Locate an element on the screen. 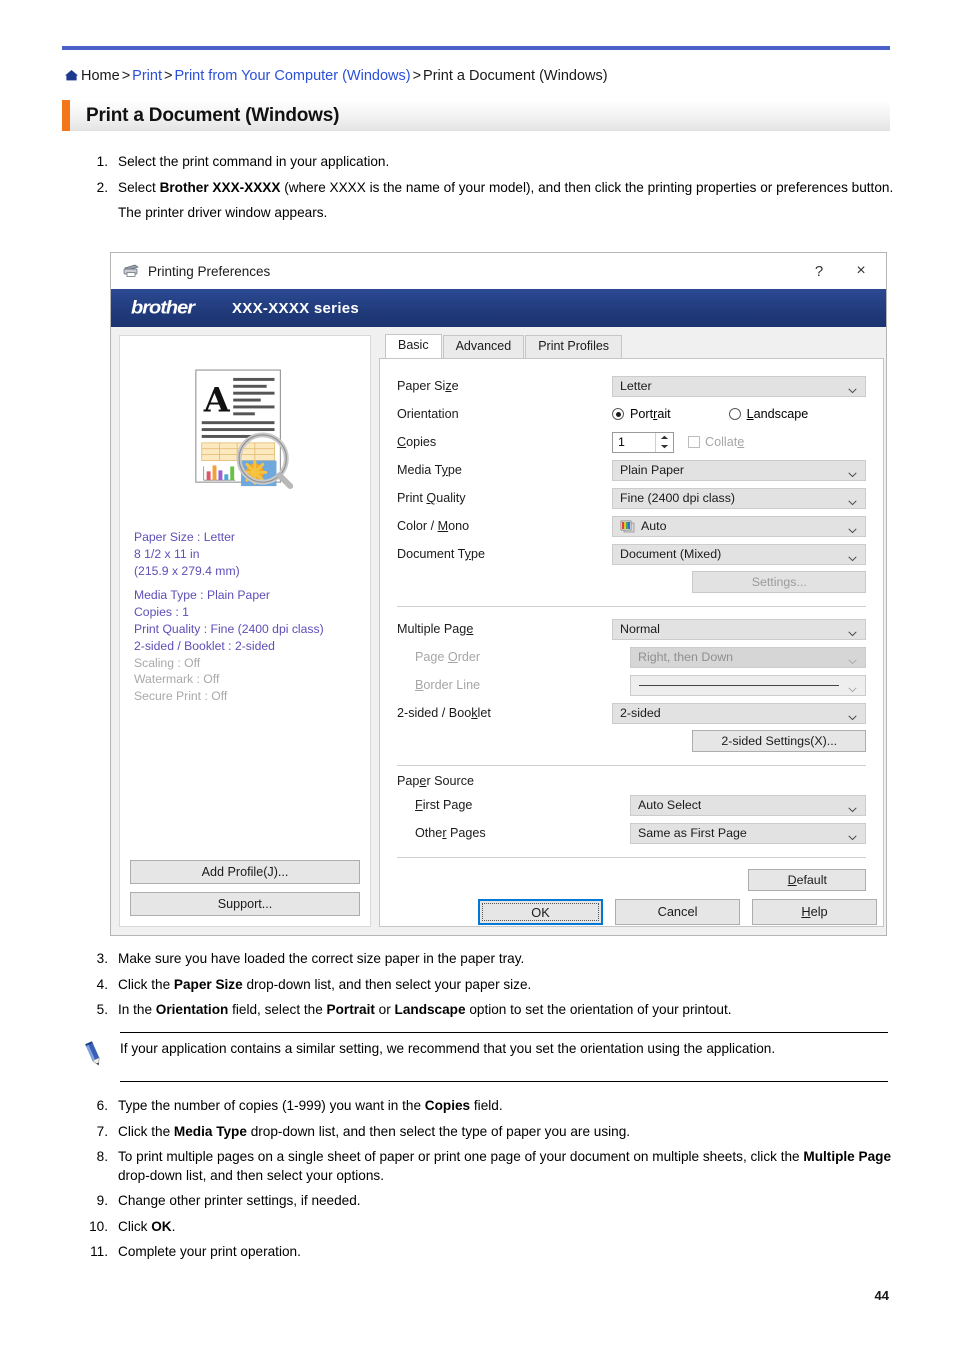  page-title: Print a Document (Windows) is located at coordinates (213, 115).